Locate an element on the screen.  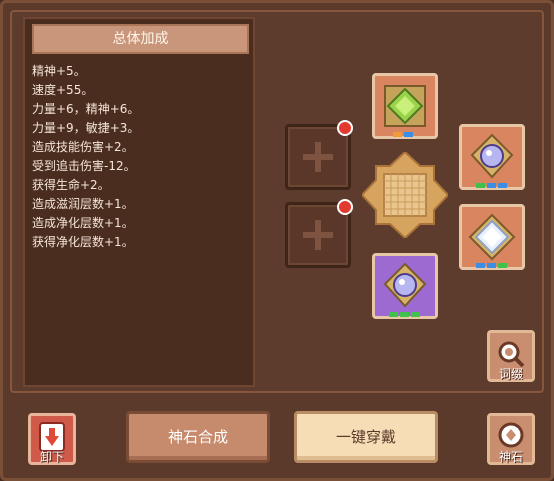
bonus-title: 总体加成 is located at coordinates (140, 39).